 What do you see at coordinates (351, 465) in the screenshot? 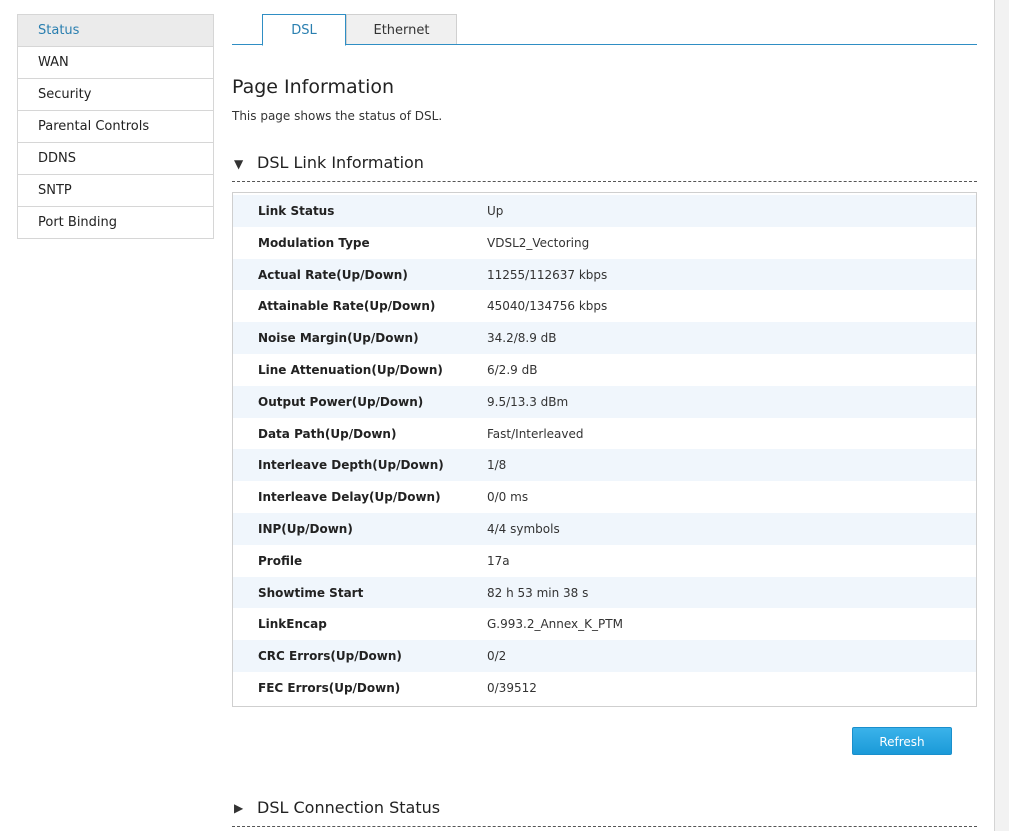
I see `row-key: Interleave Depth(Up/Down)` at bounding box center [351, 465].